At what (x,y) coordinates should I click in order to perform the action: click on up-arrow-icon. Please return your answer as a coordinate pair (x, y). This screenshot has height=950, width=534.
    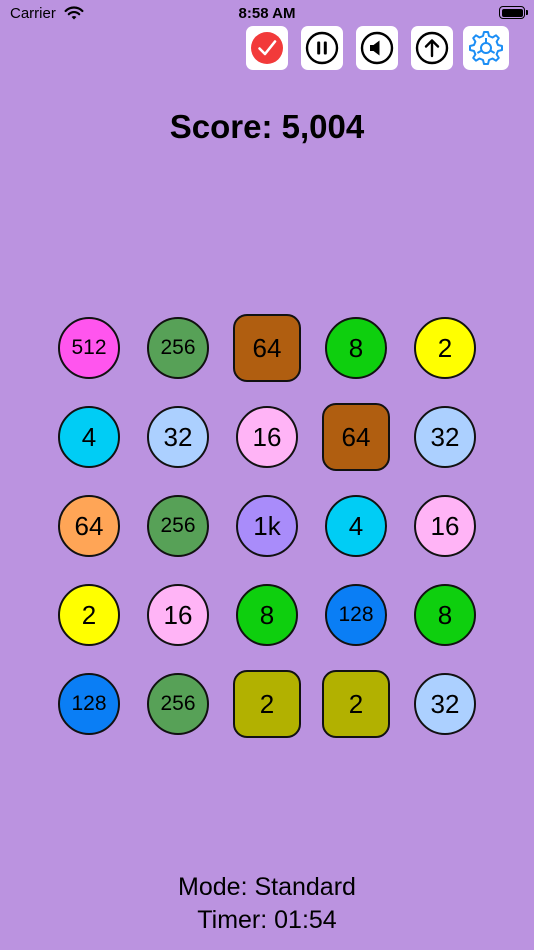
    Looking at the image, I should click on (432, 48).